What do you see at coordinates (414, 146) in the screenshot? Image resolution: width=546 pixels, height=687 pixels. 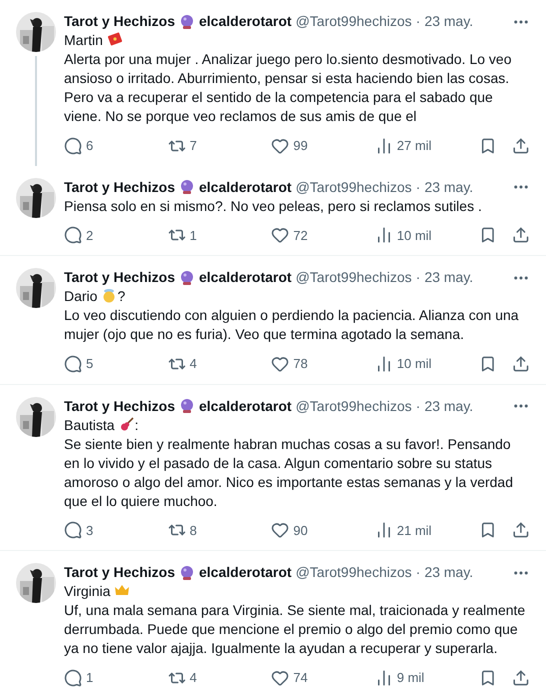 I see `view-count: 27 mil` at bounding box center [414, 146].